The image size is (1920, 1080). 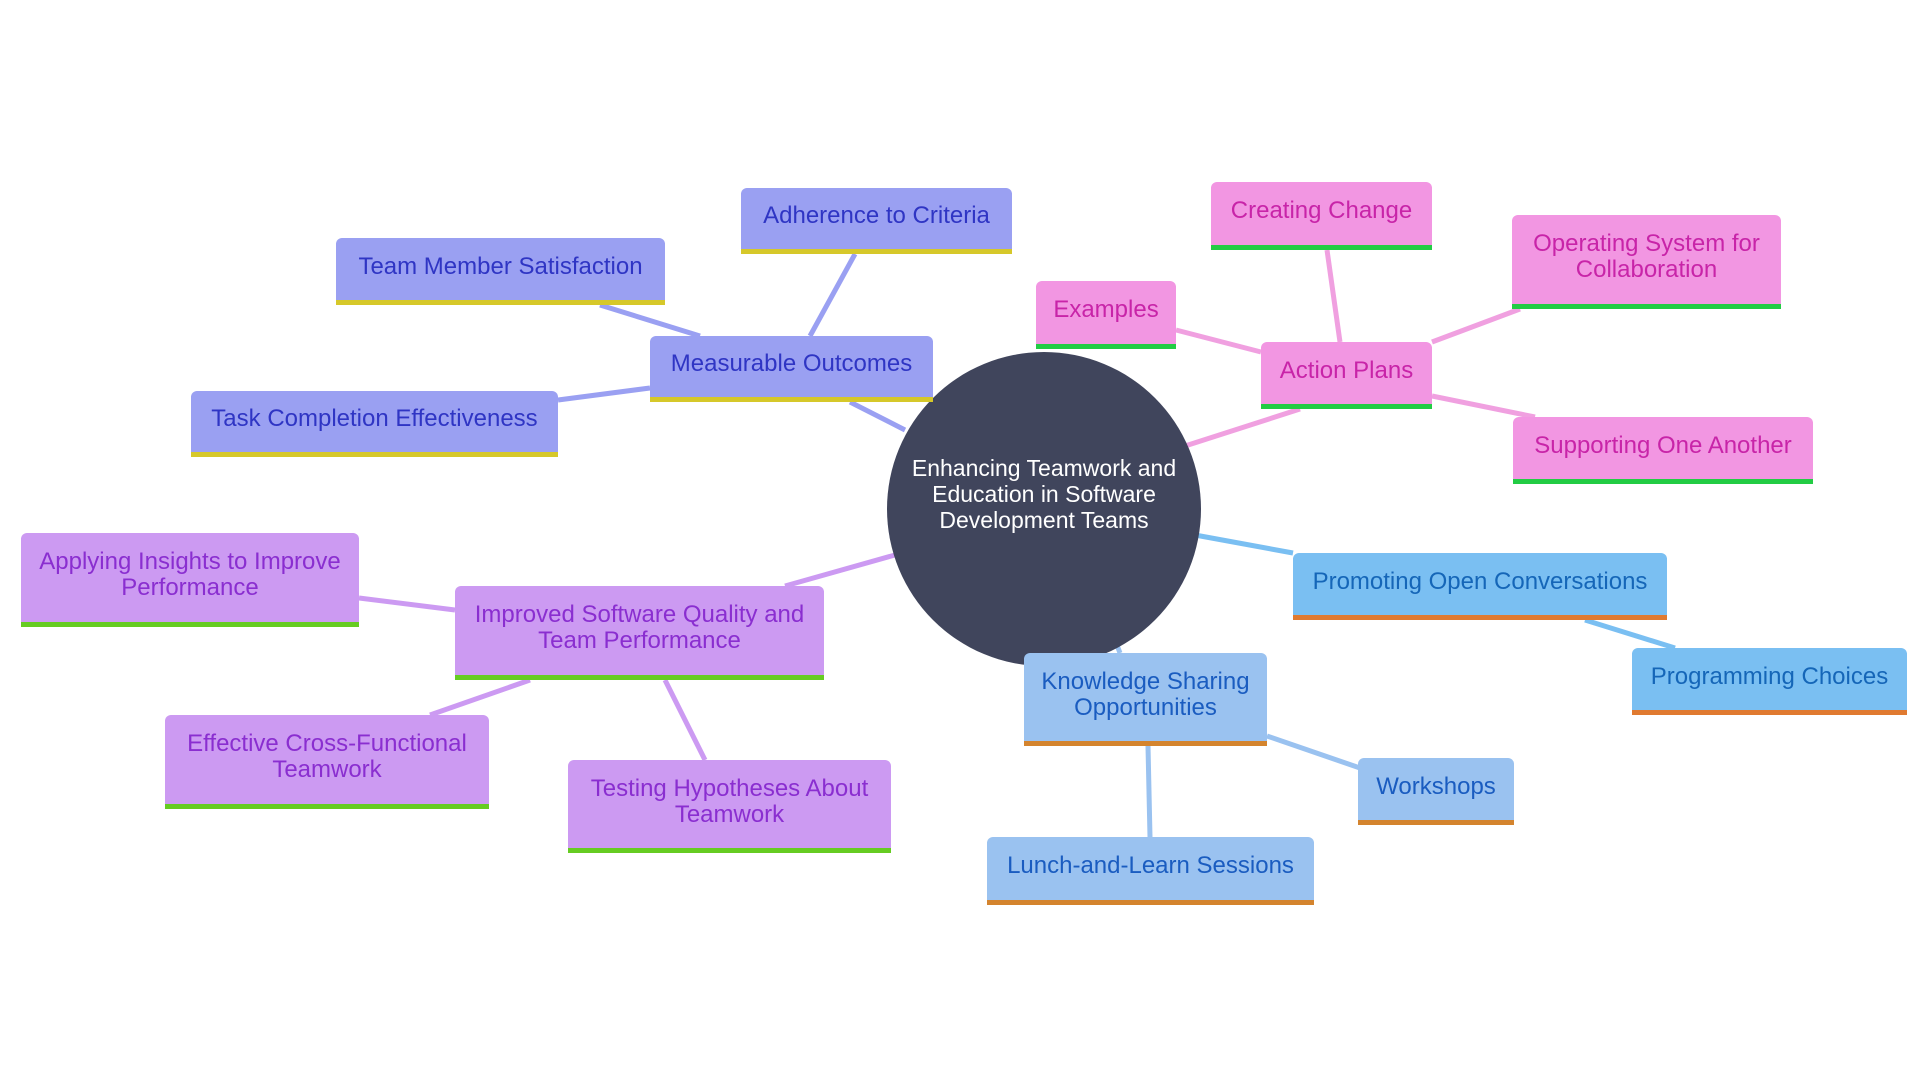 I want to click on node-task-completion-effectiveness: Task Completion Effectiveness, so click(x=374, y=424).